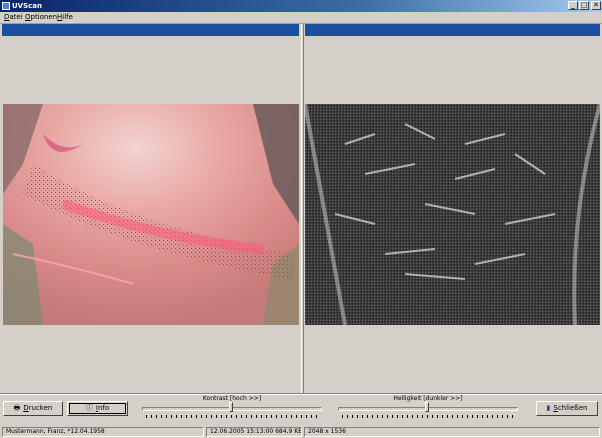  I want to click on contrast-ticks, so click(233, 416).